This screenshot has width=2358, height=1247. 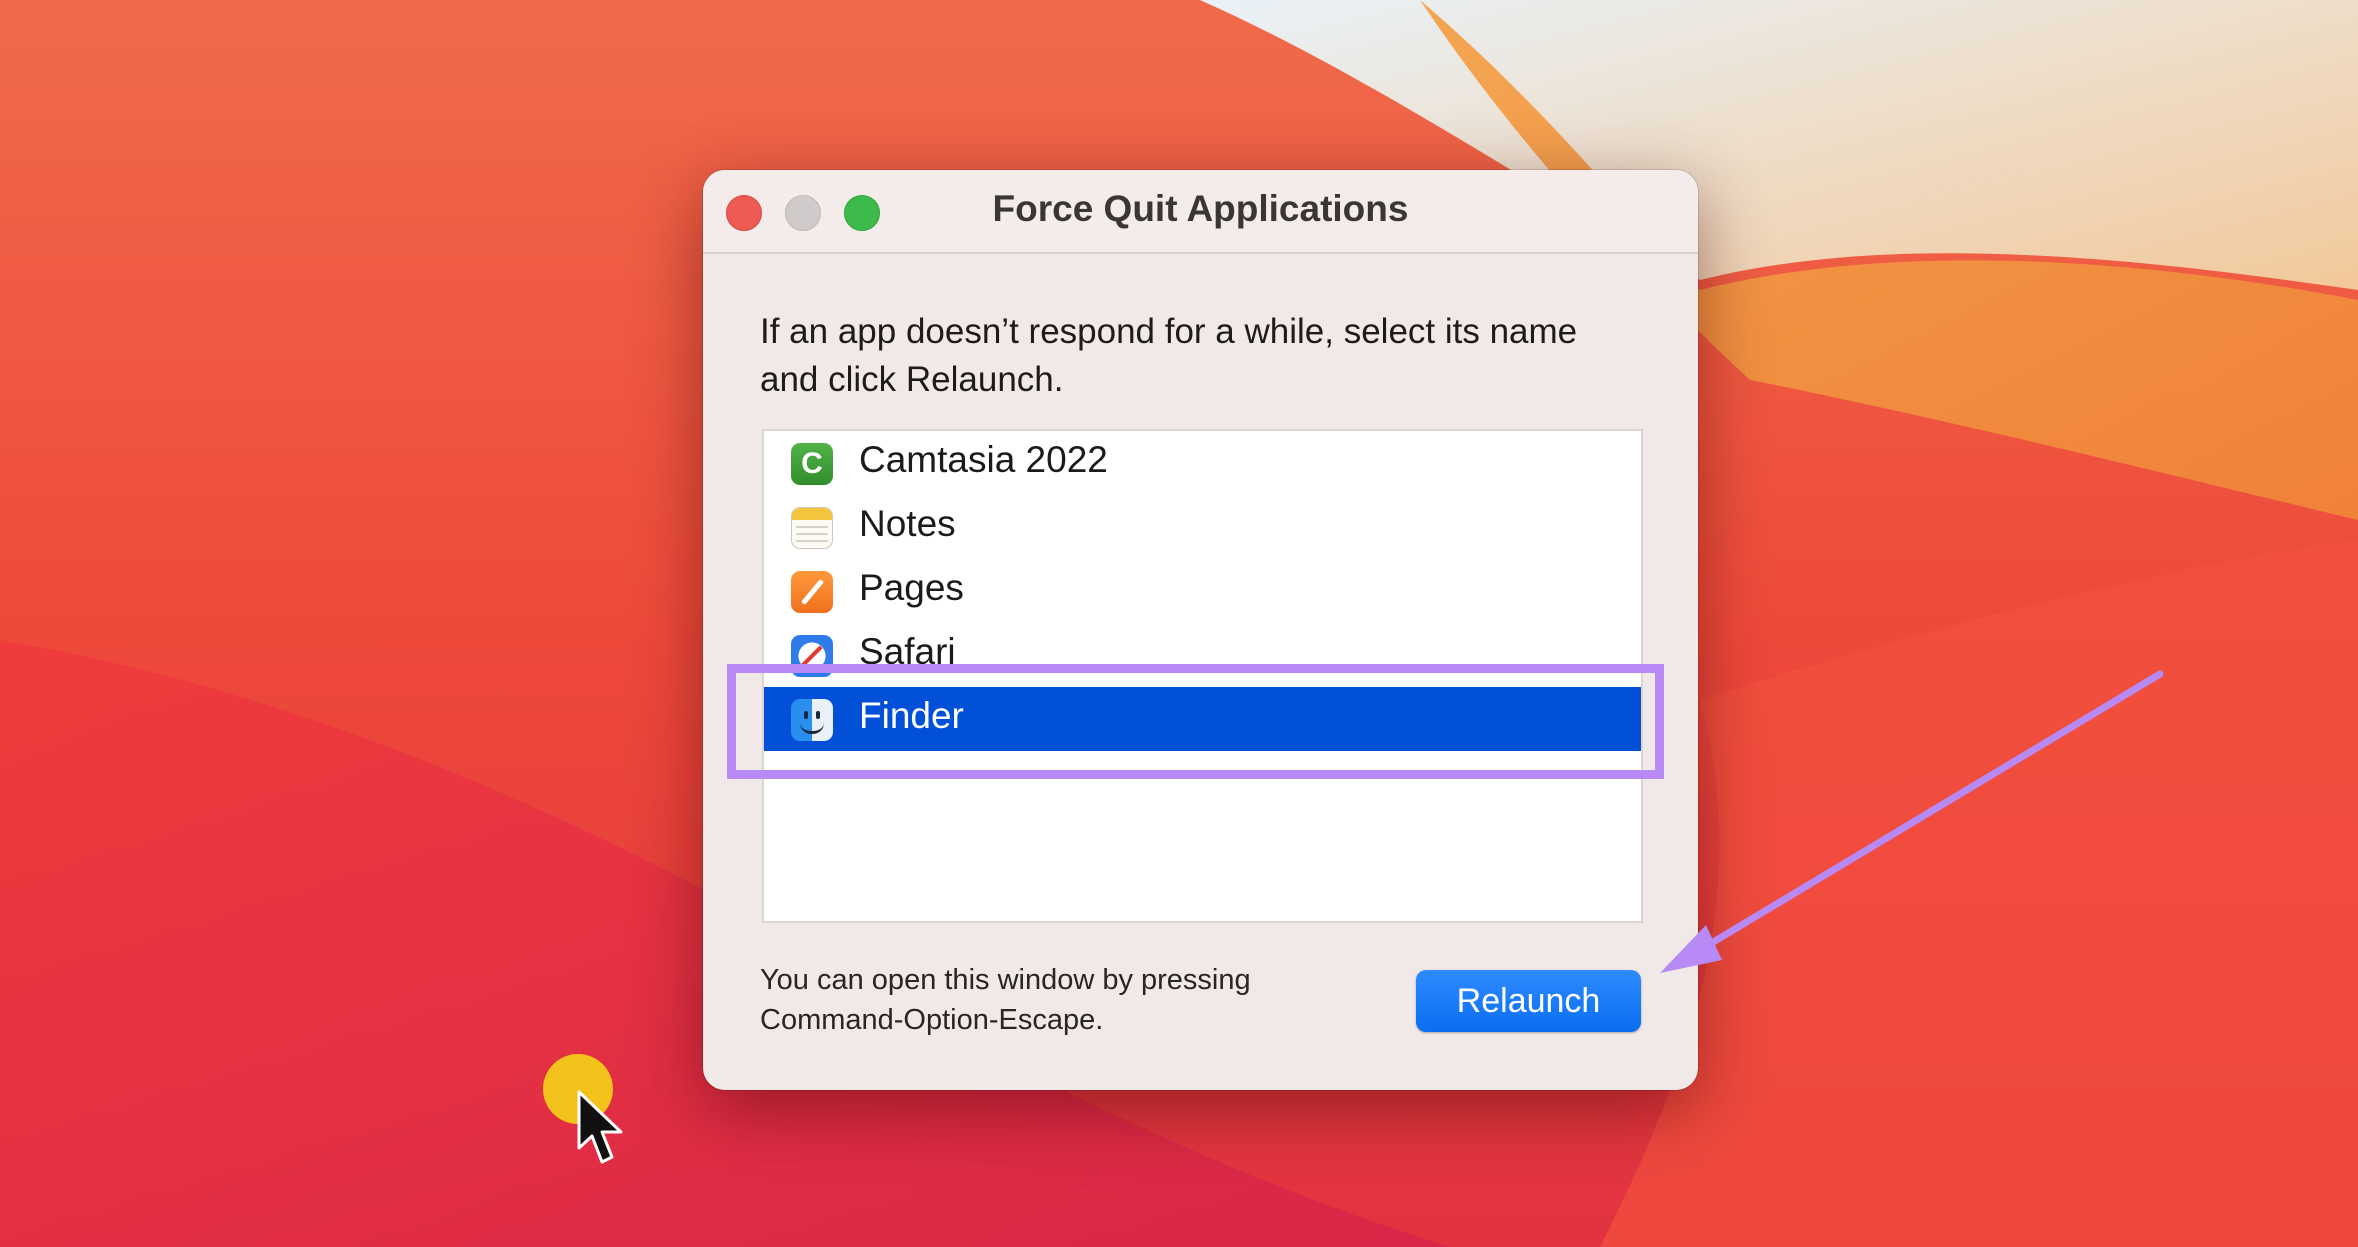 What do you see at coordinates (1202, 463) in the screenshot?
I see `app-row-camtasia: C Camtasia 2022` at bounding box center [1202, 463].